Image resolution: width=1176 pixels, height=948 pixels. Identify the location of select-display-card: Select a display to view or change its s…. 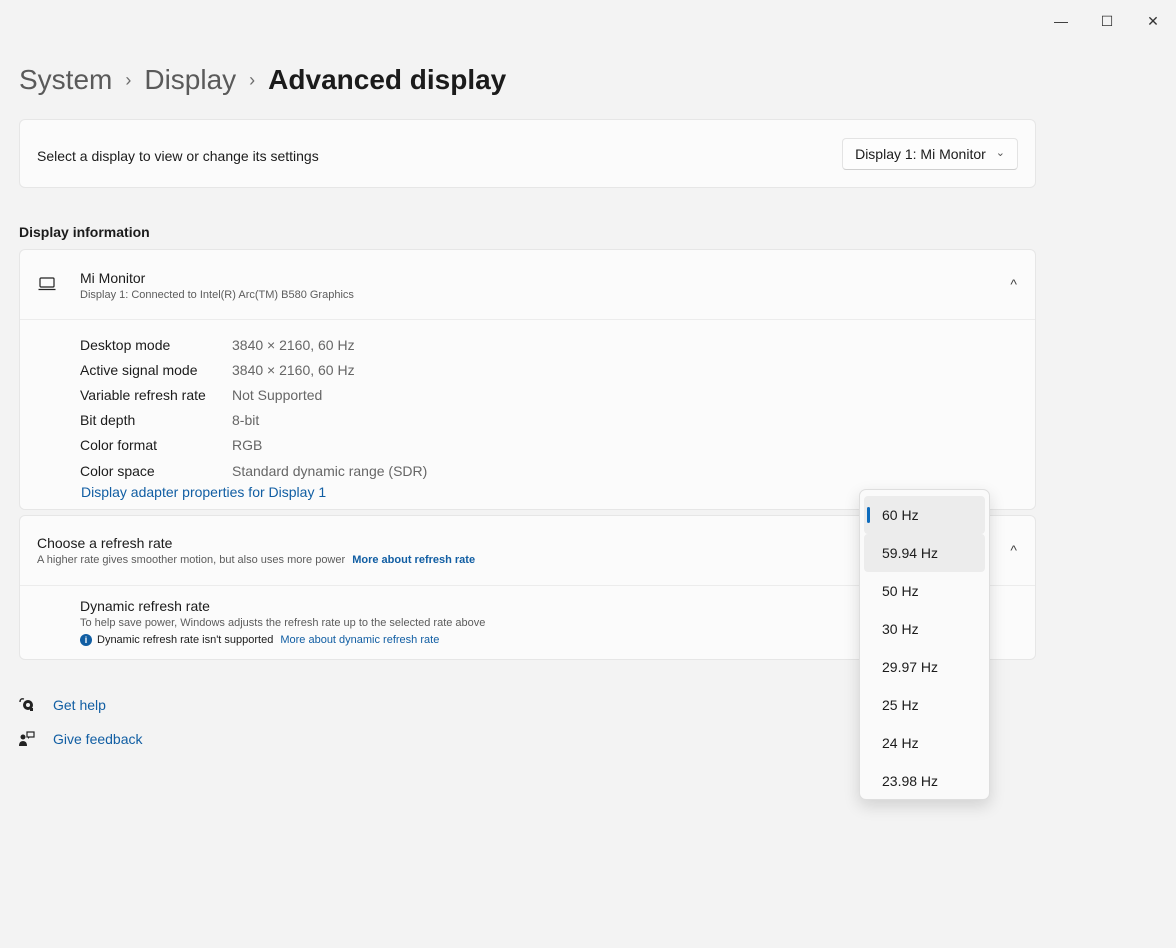
(527, 153).